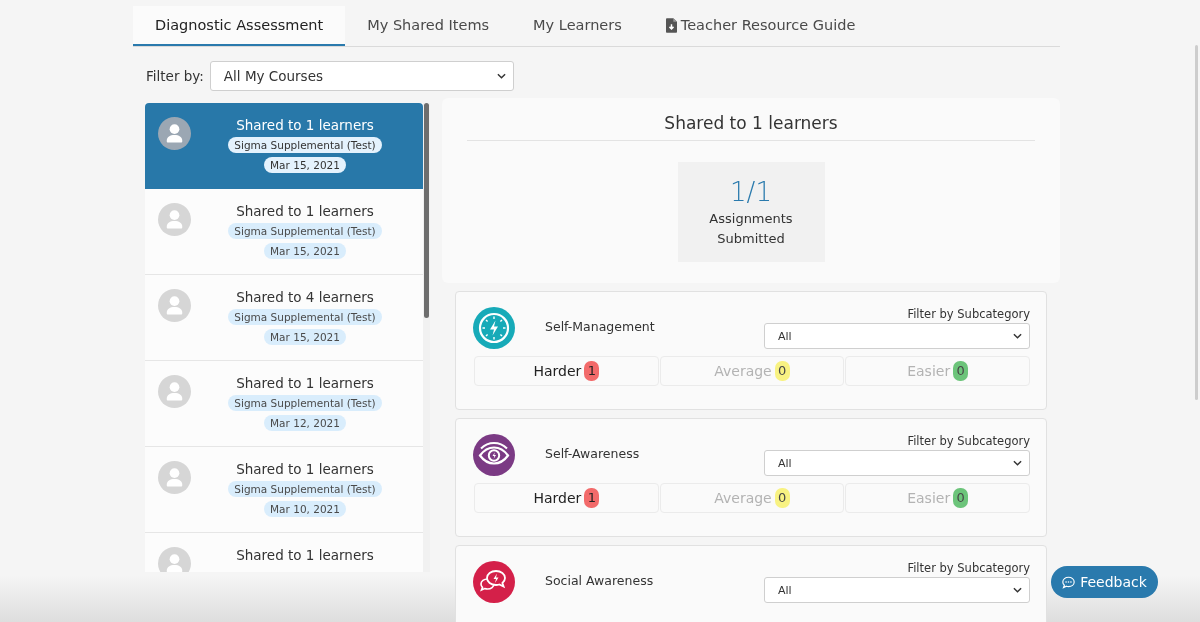 The width and height of the screenshot is (1200, 622). I want to click on tab: My Shared Items, so click(428, 26).